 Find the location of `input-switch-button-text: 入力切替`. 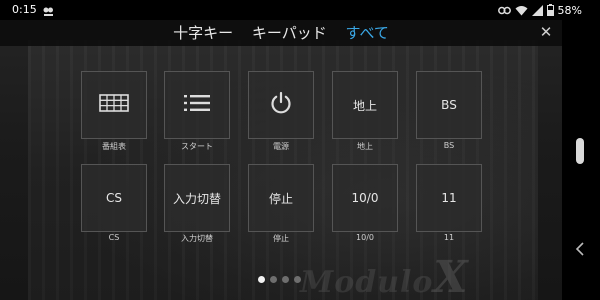

input-switch-button-text: 入力切替 is located at coordinates (196, 198).